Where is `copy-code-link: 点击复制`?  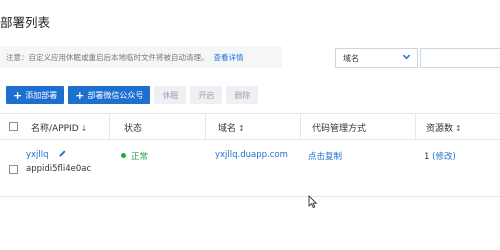
copy-code-link: 点击复制 is located at coordinates (325, 156).